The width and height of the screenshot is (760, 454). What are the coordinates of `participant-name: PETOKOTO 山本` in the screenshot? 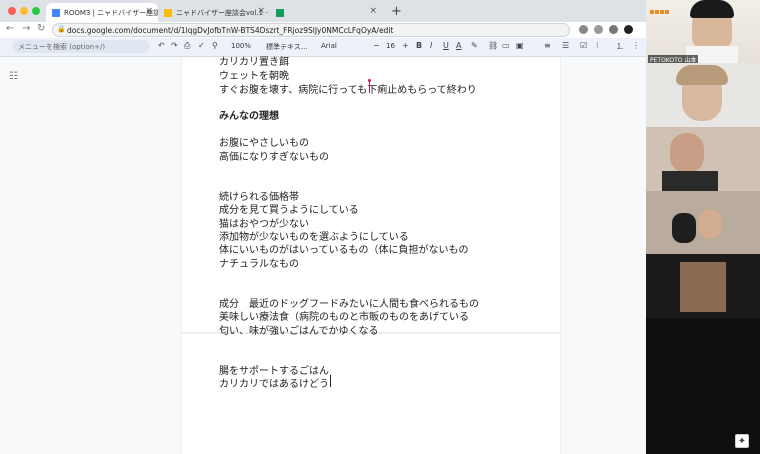 It's located at (673, 59).